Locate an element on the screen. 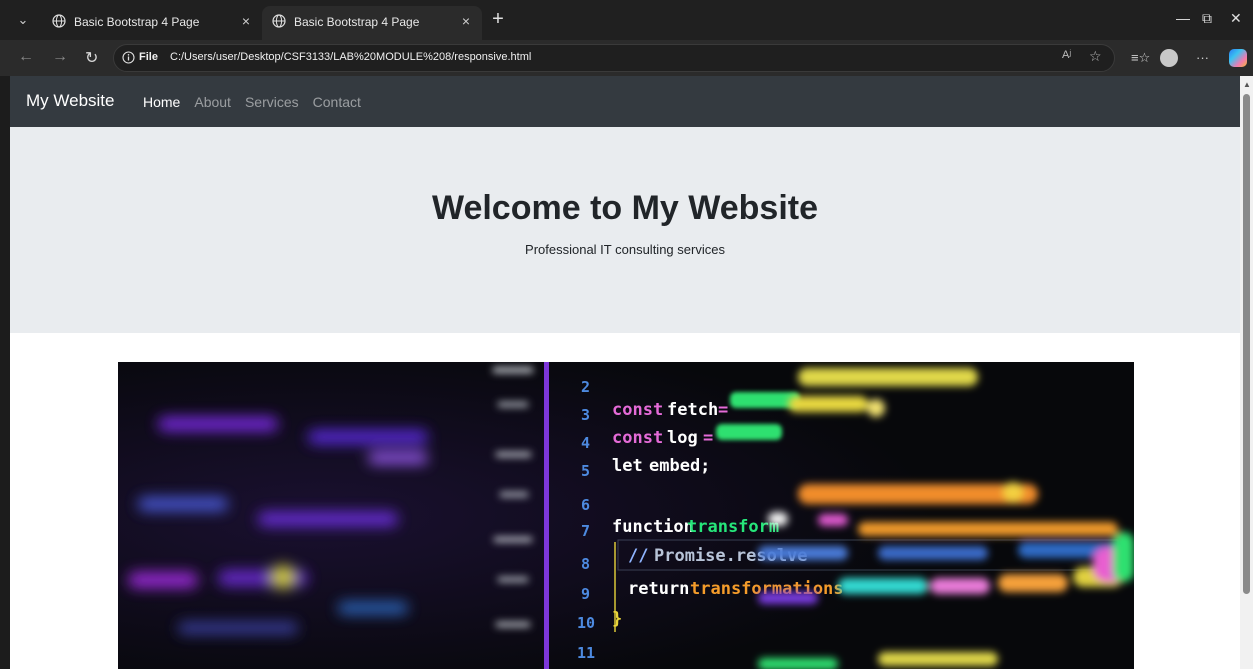 The width and height of the screenshot is (1253, 669). line-number: 4 is located at coordinates (585, 443).